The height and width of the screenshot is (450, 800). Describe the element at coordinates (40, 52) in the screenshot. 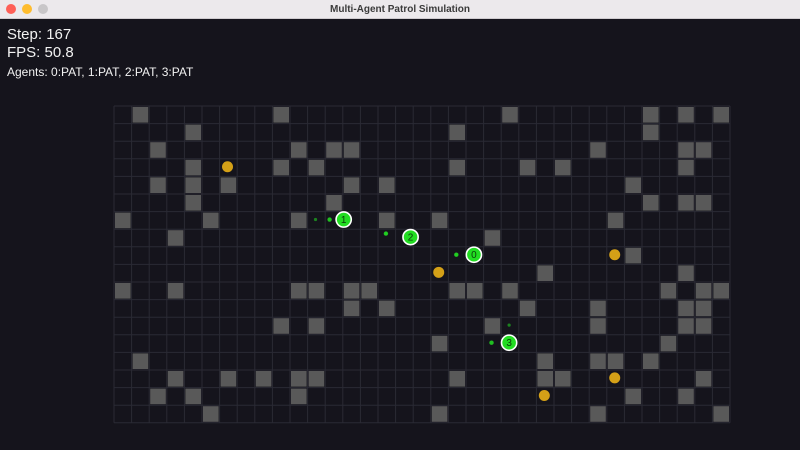

I see `fps-counter: FPS: 50.8` at that location.